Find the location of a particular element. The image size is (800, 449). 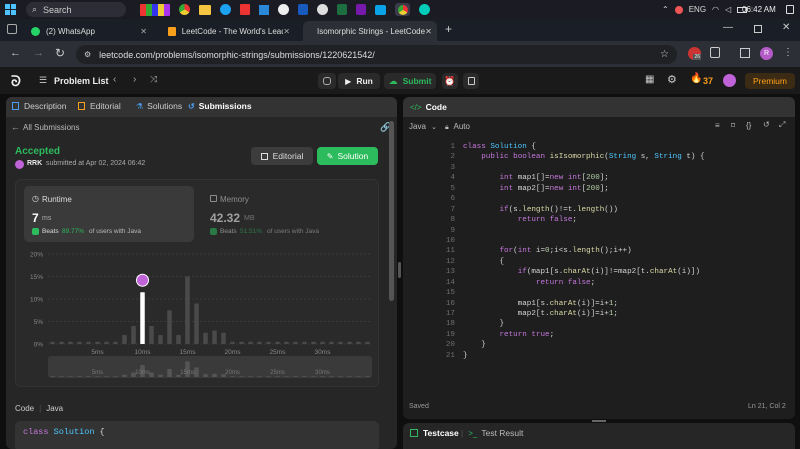

left-scrollbar is located at coordinates (391, 211).